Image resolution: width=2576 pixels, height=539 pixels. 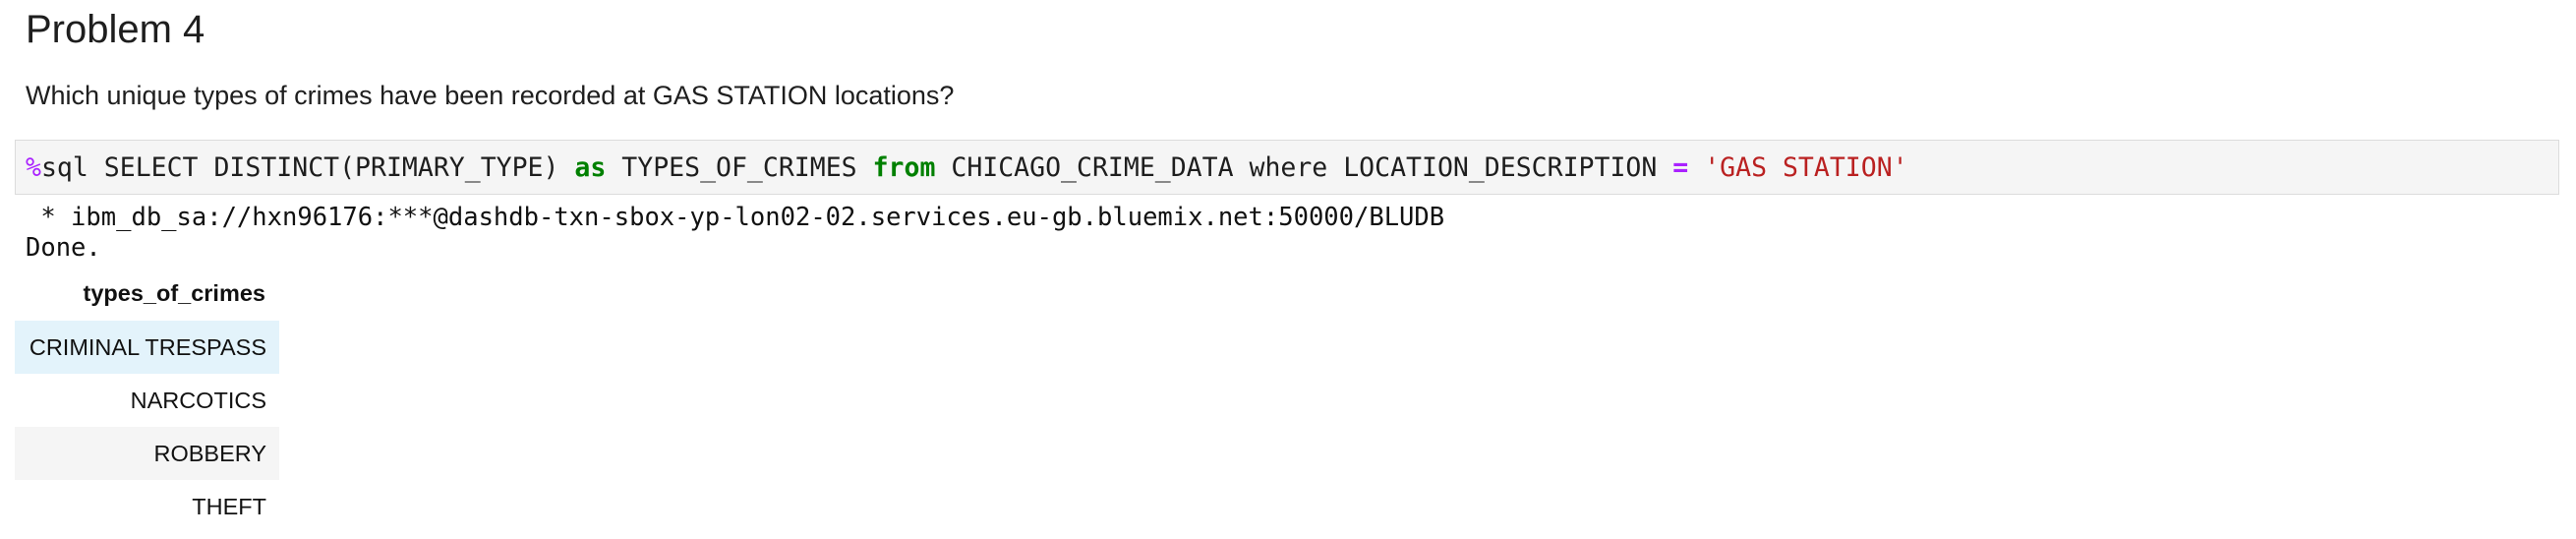 I want to click on string-literal: 'GAS STATION', so click(x=1806, y=167).